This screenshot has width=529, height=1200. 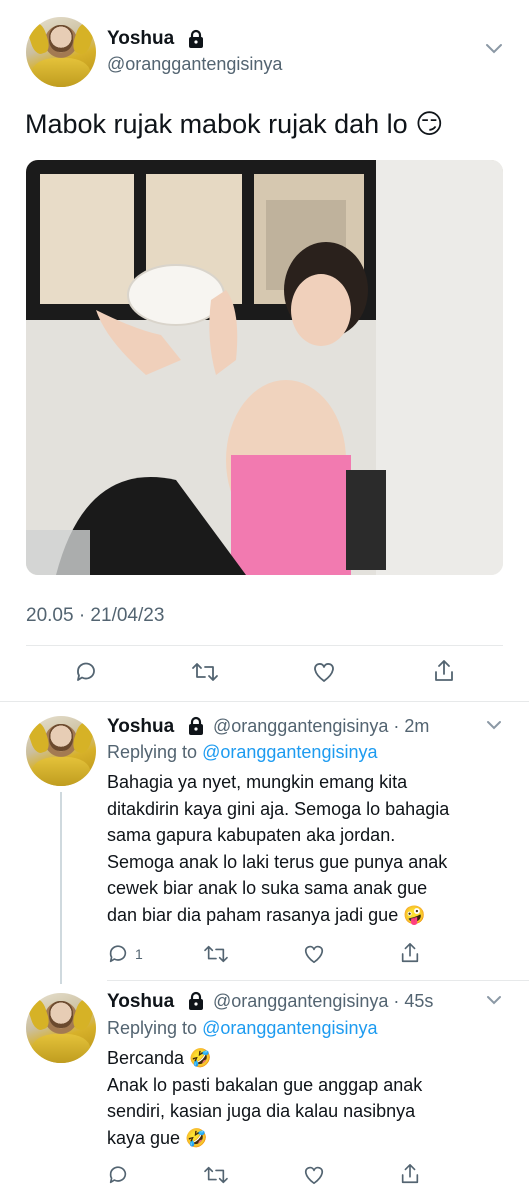 I want to click on reply-button: 1, so click(x=125, y=954).